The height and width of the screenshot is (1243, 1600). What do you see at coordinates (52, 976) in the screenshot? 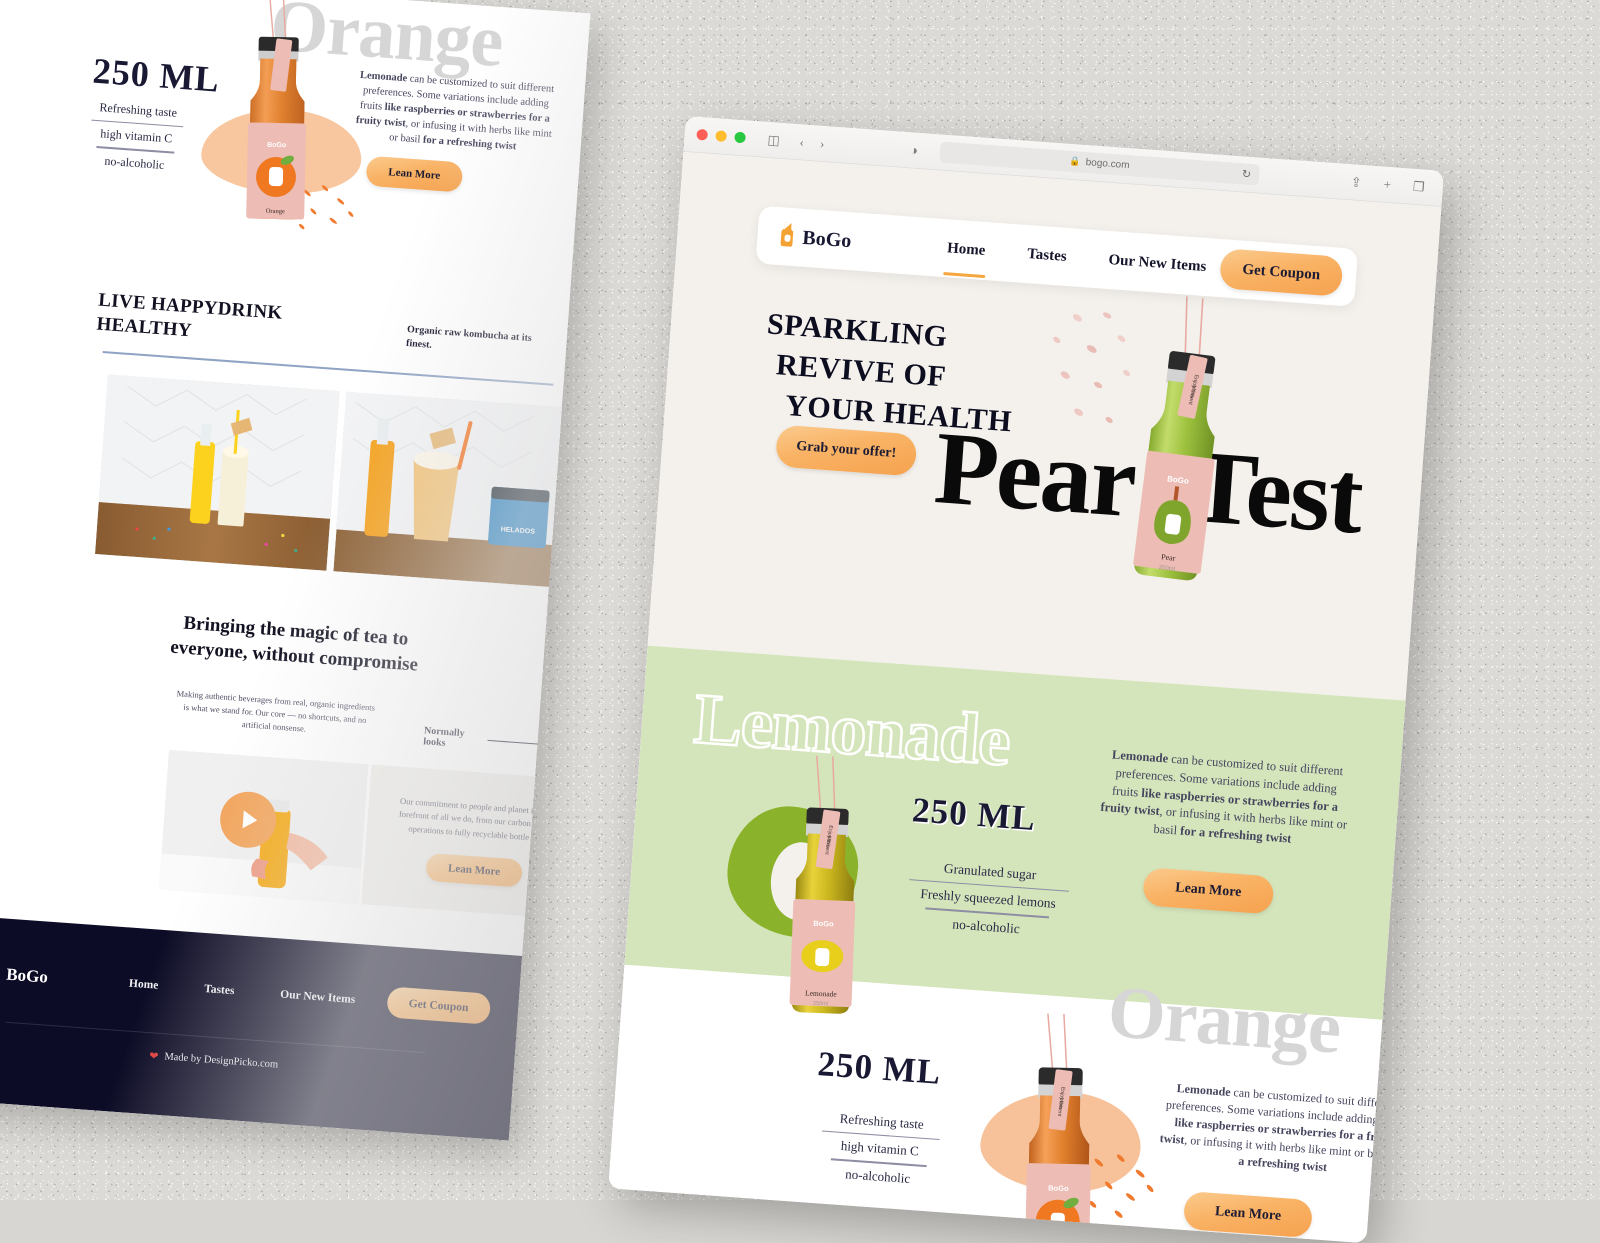
I see `lp-footer-logo: BoGo` at bounding box center [52, 976].